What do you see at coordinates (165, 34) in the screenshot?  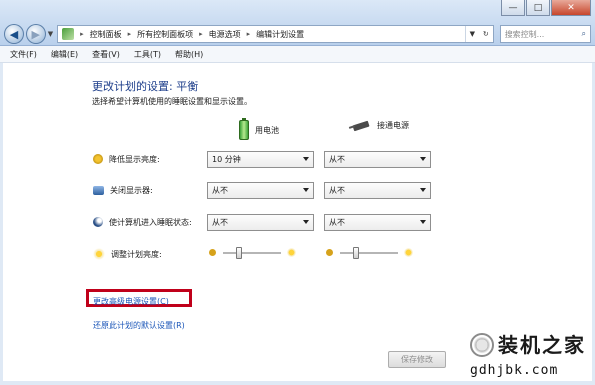 I see `breadcrumb-all-items: 所有控制面板项` at bounding box center [165, 34].